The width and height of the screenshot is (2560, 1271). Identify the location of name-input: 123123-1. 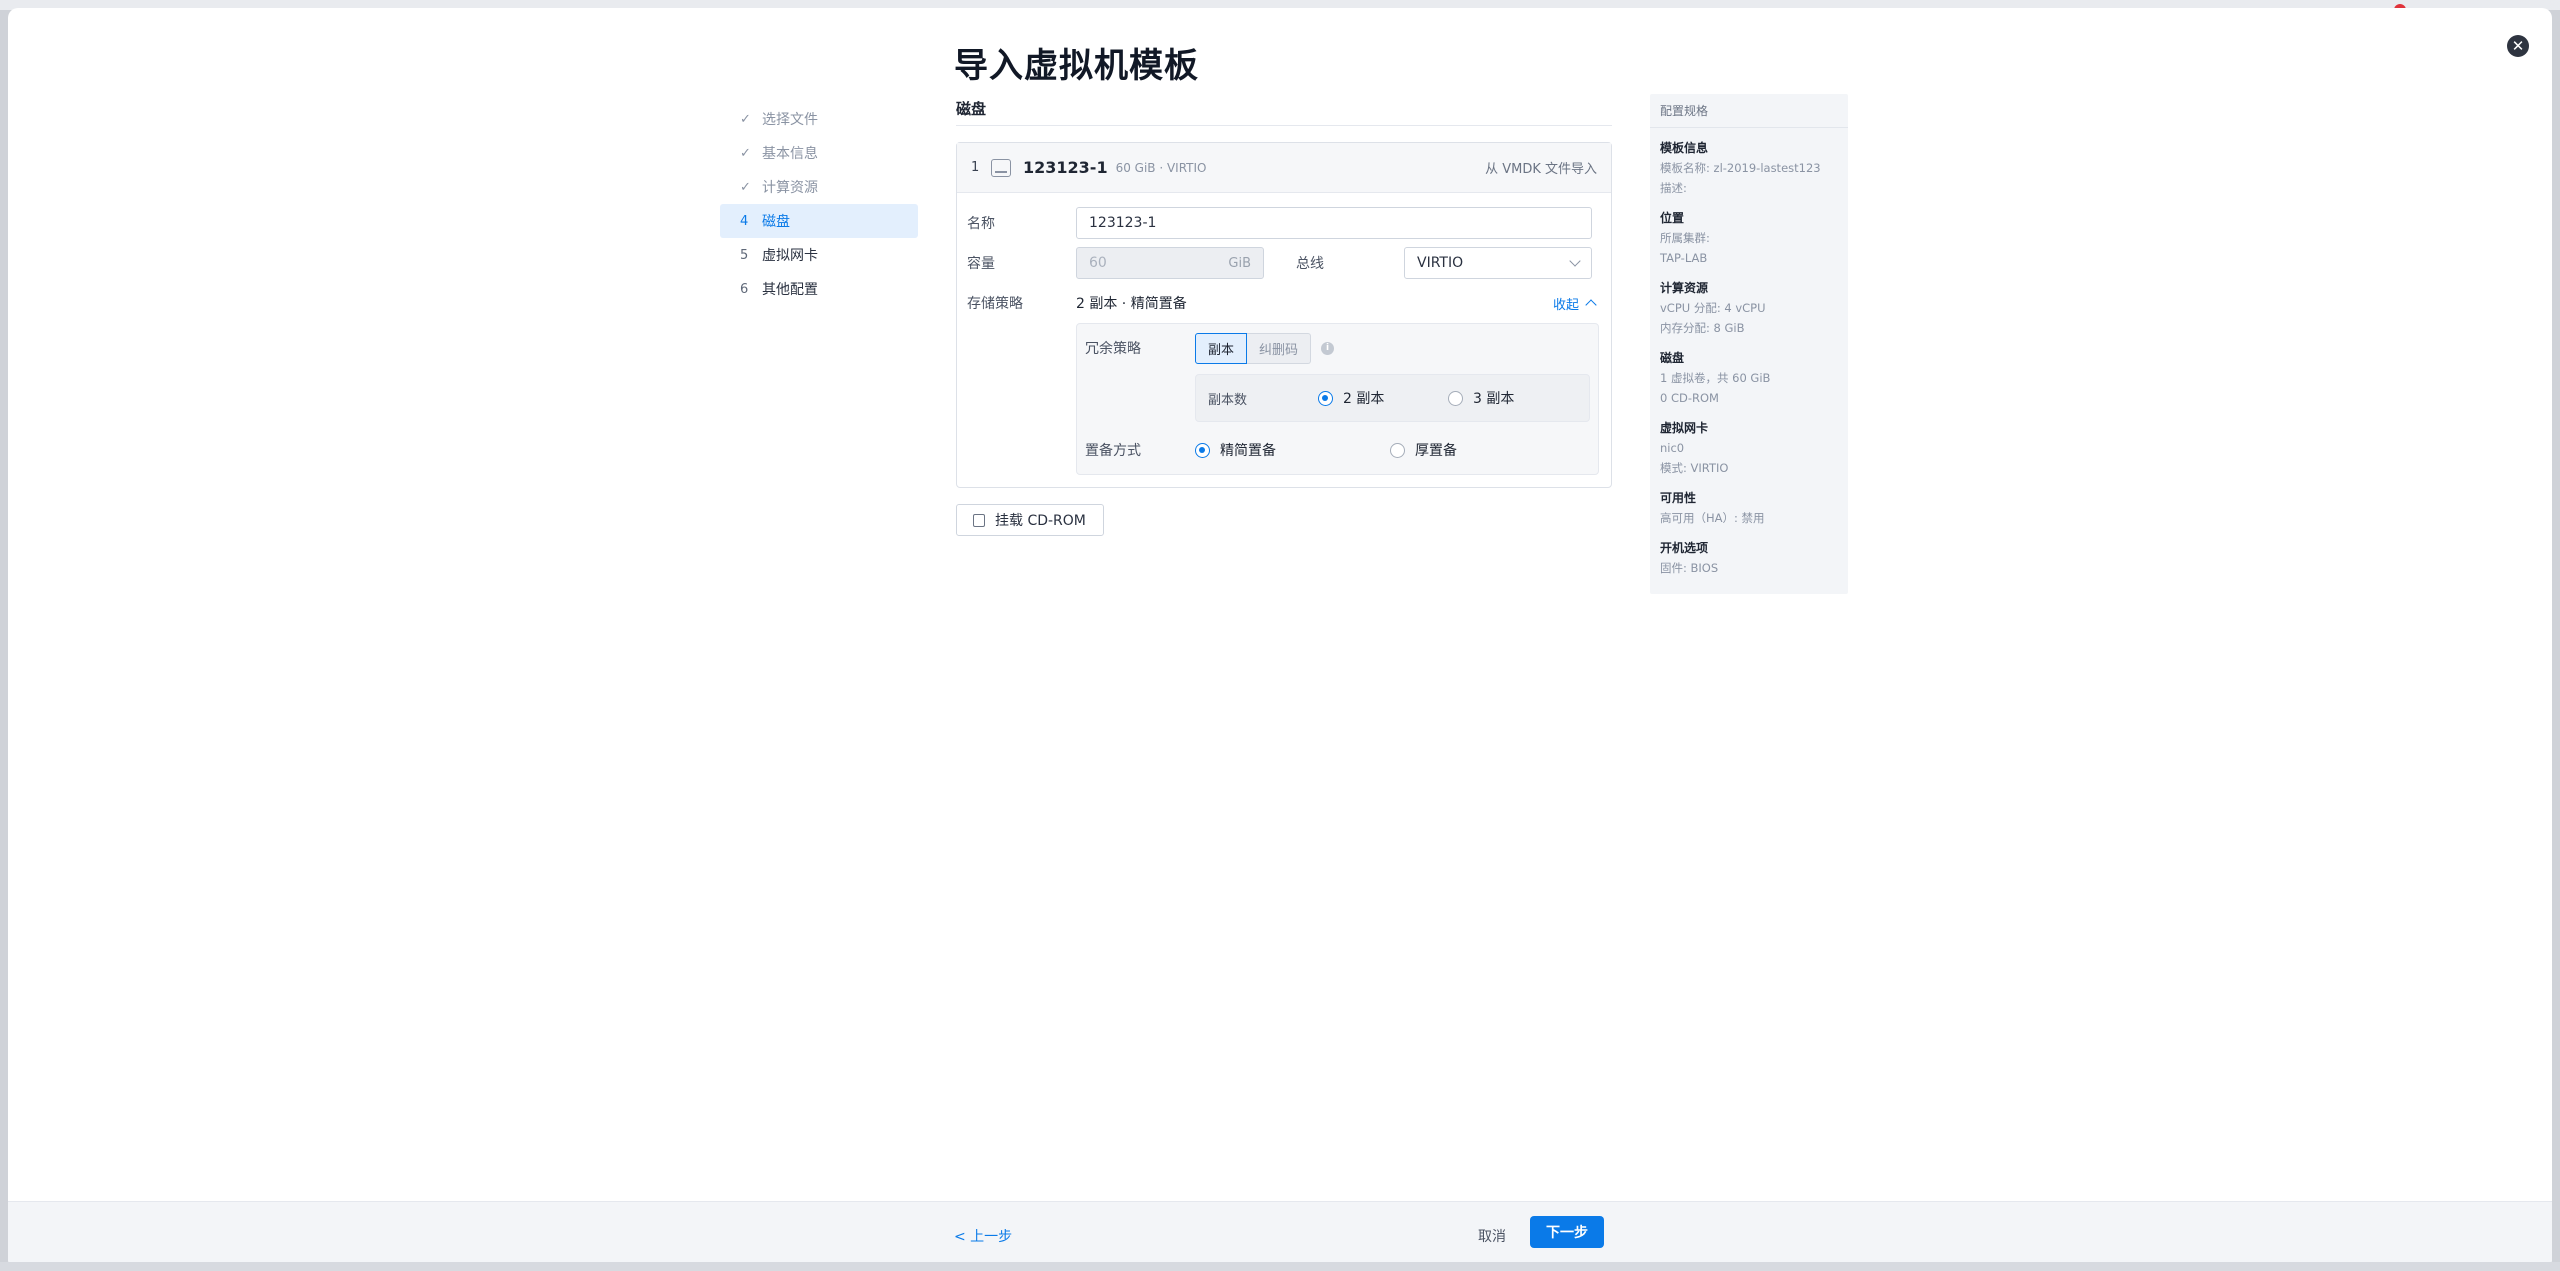
(1334, 223).